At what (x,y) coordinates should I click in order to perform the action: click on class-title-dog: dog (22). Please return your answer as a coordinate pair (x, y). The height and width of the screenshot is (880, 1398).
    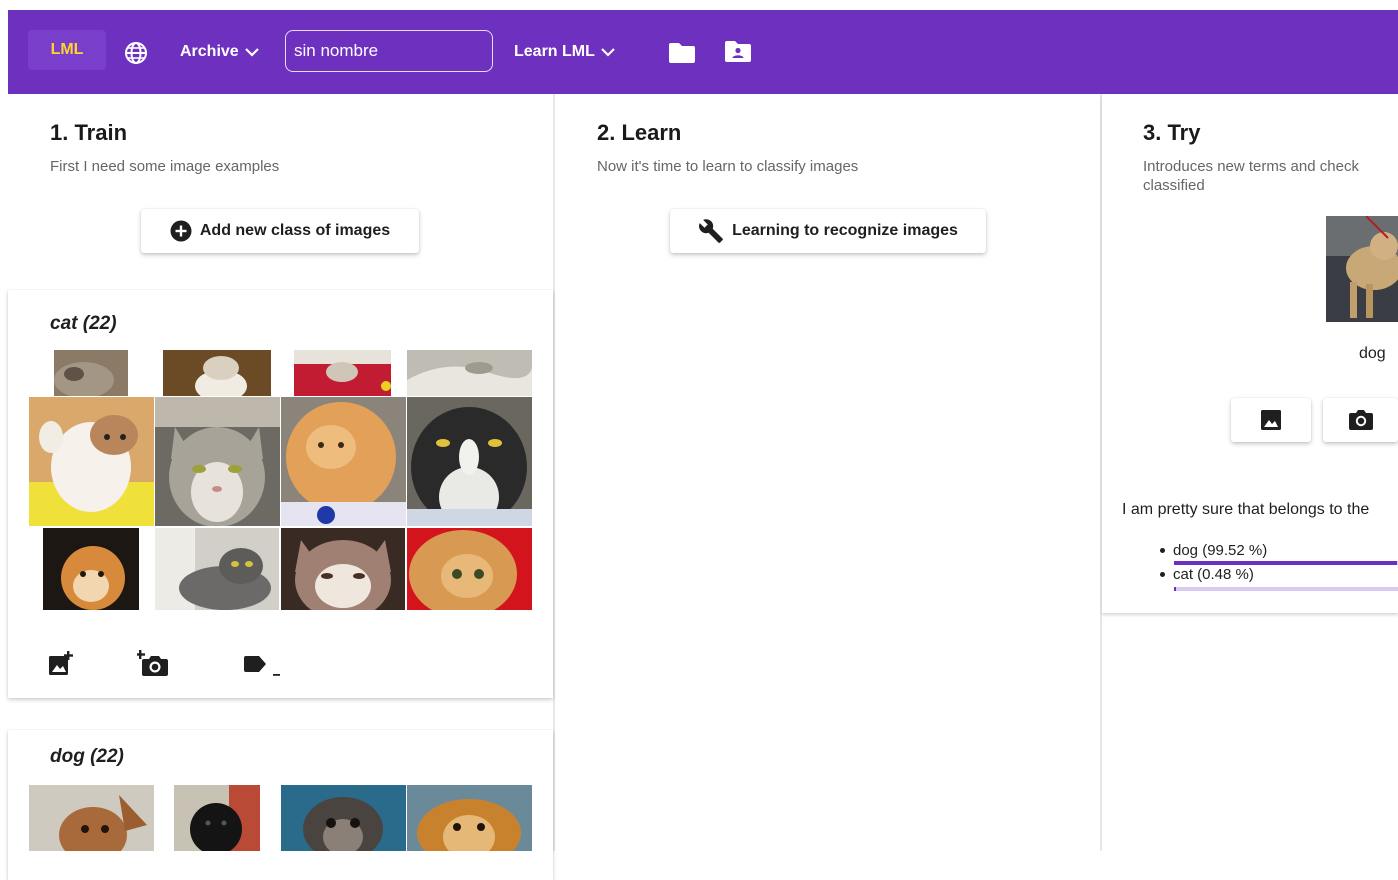
    Looking at the image, I should click on (87, 756).